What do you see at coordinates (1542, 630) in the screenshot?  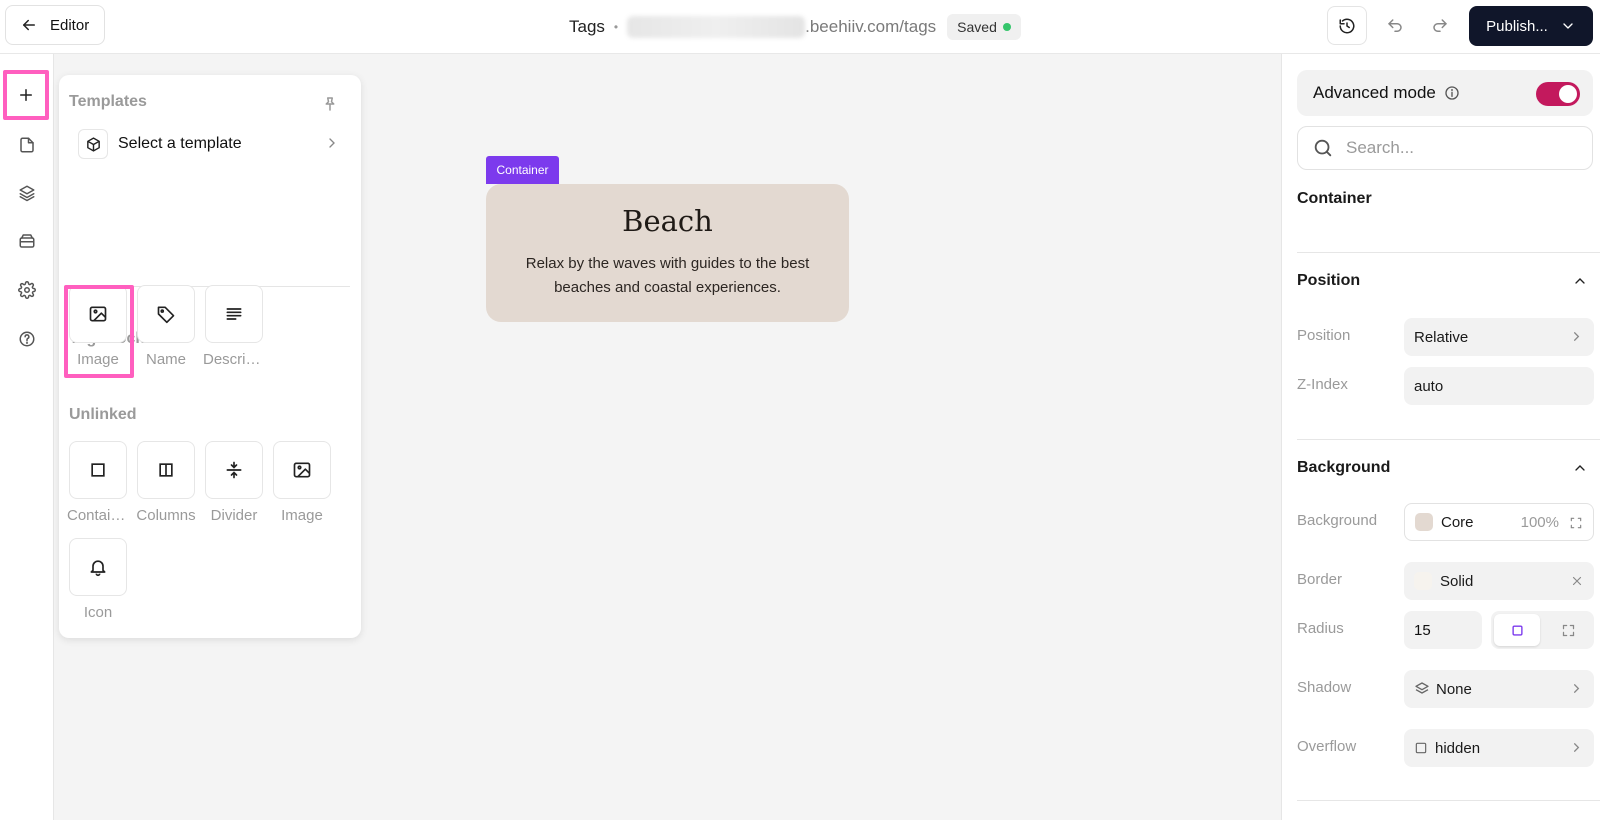 I see `radius-mode-toggle` at bounding box center [1542, 630].